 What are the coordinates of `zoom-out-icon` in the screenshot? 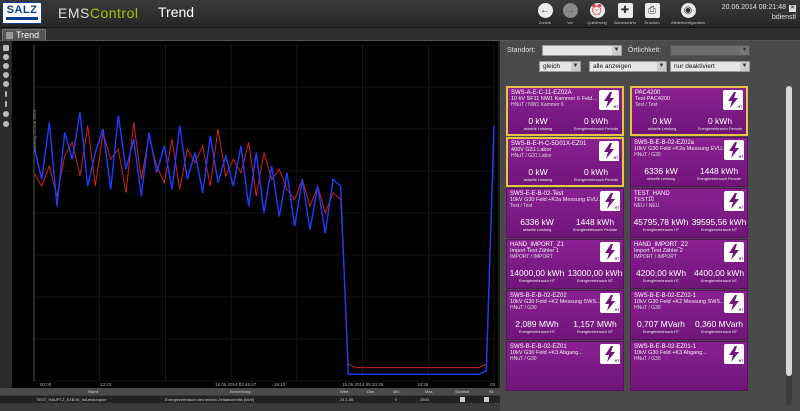 It's located at (6, 124).